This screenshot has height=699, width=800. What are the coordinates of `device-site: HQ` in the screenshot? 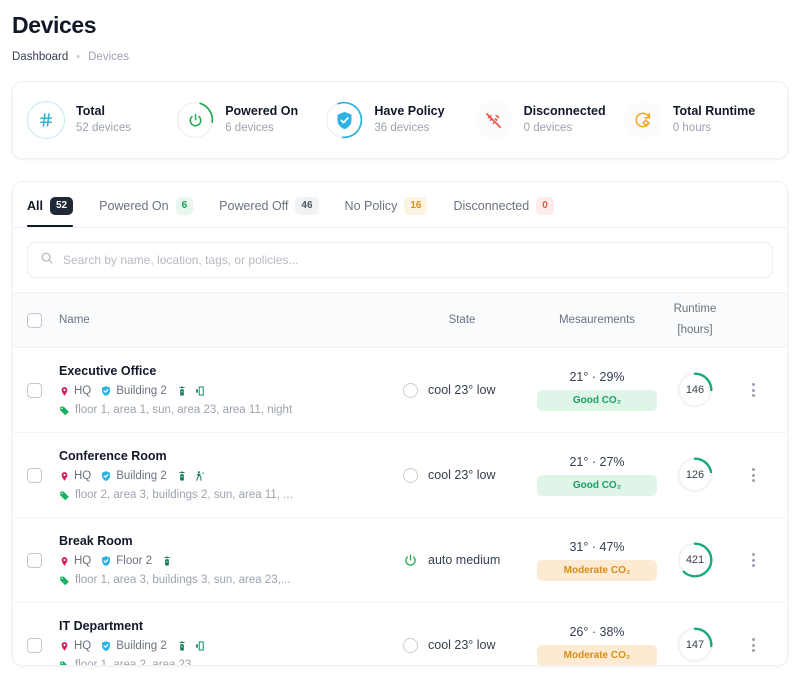 It's located at (75, 646).